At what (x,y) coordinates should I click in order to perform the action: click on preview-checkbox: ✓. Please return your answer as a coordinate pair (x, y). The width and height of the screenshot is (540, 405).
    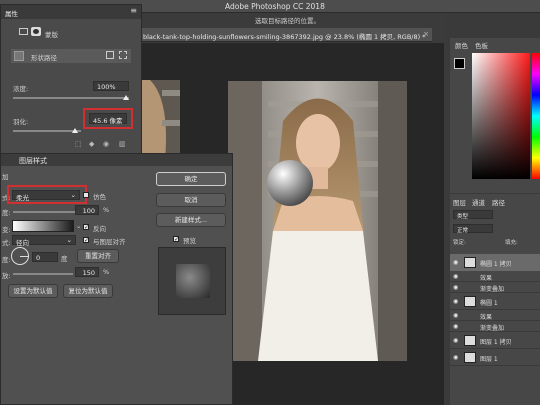
    Looking at the image, I should click on (176, 239).